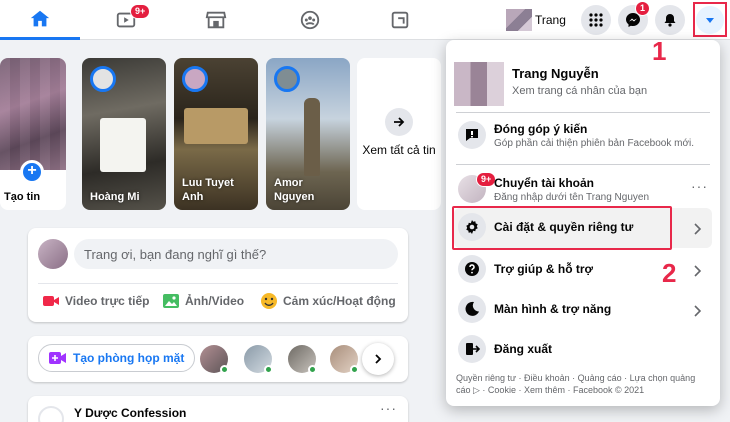 Image resolution: width=730 pixels, height=422 pixels. Describe the element at coordinates (218, 409) in the screenshot. I see `feed-post: Y Dược Confession ···` at that location.